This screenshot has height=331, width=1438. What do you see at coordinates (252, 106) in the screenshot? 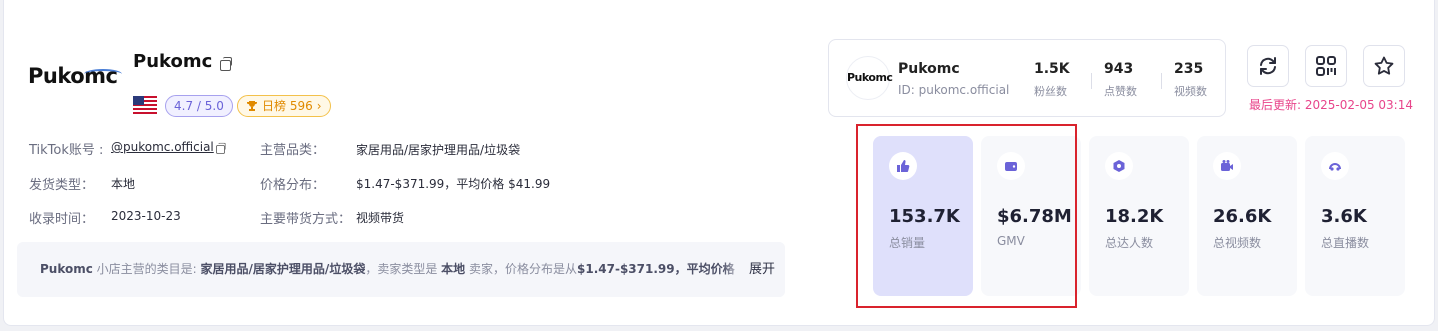
I see `trophy-icon` at bounding box center [252, 106].